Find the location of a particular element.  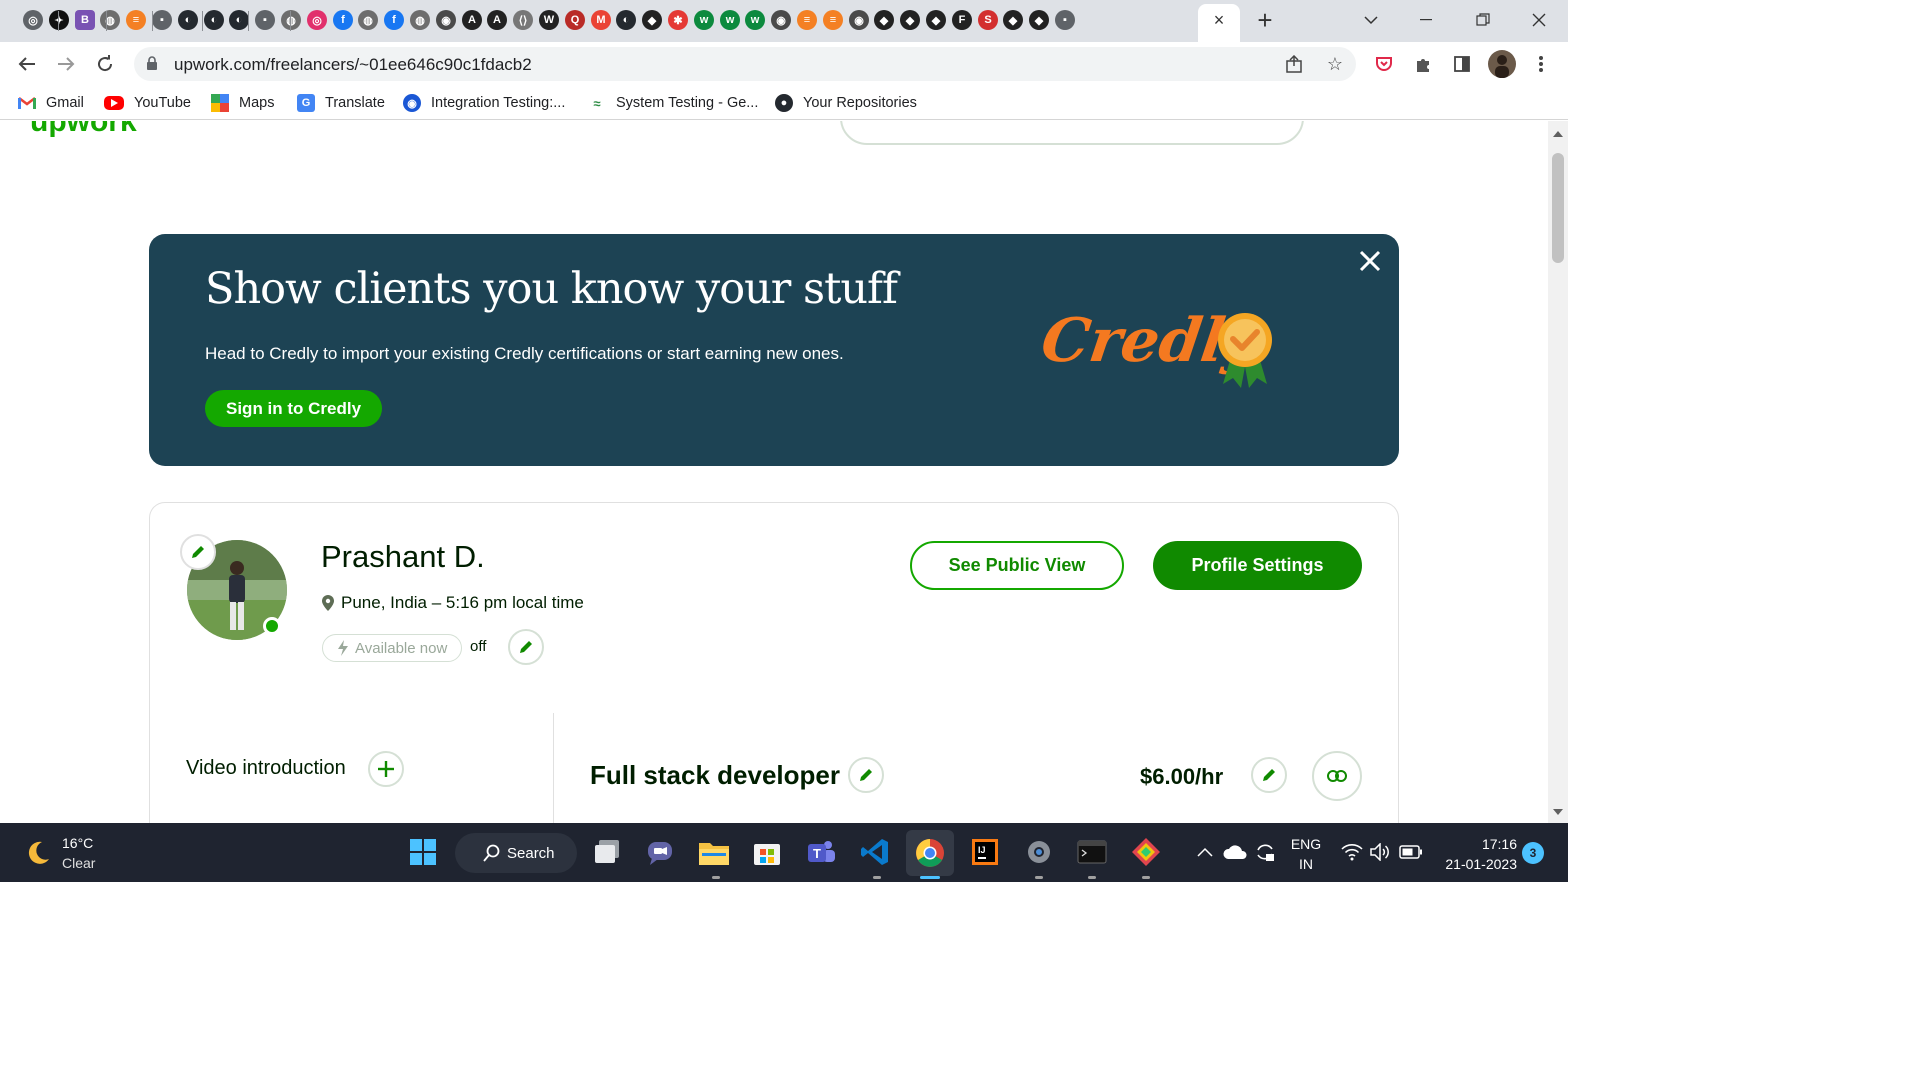

file-explorer-icon is located at coordinates (714, 852).